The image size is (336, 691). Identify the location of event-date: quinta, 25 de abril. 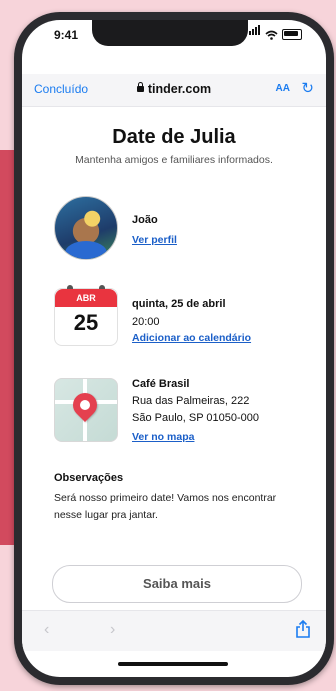
(179, 304).